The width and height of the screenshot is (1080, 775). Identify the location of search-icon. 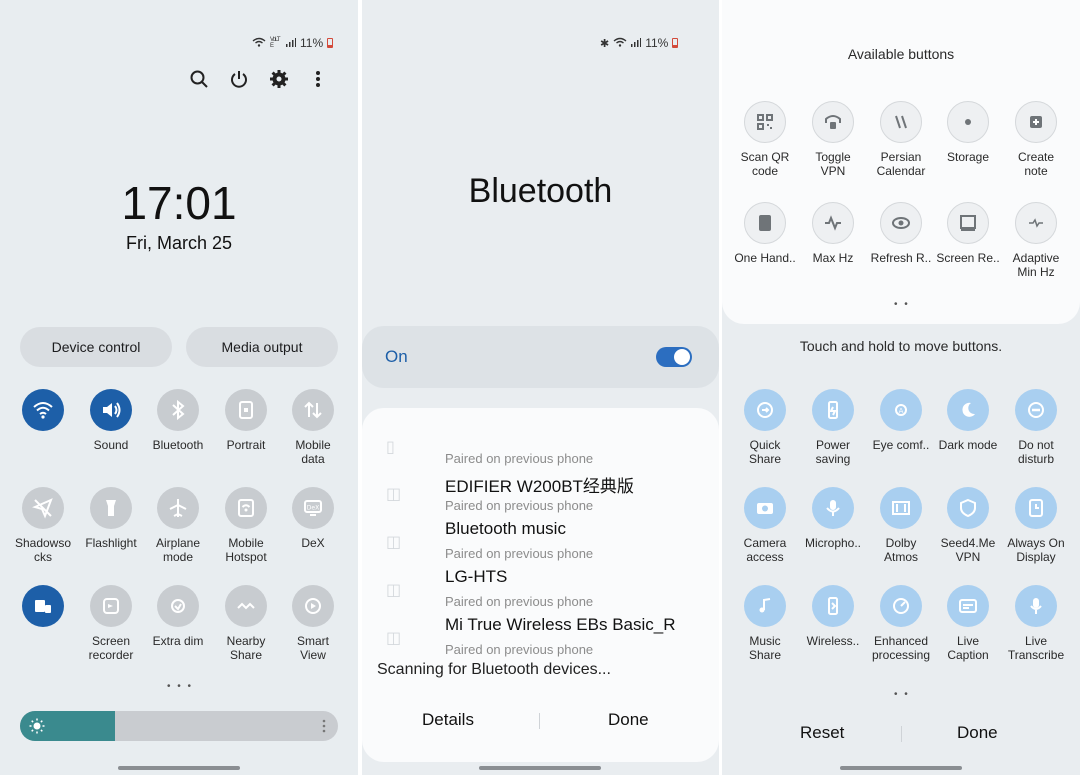
(199, 79).